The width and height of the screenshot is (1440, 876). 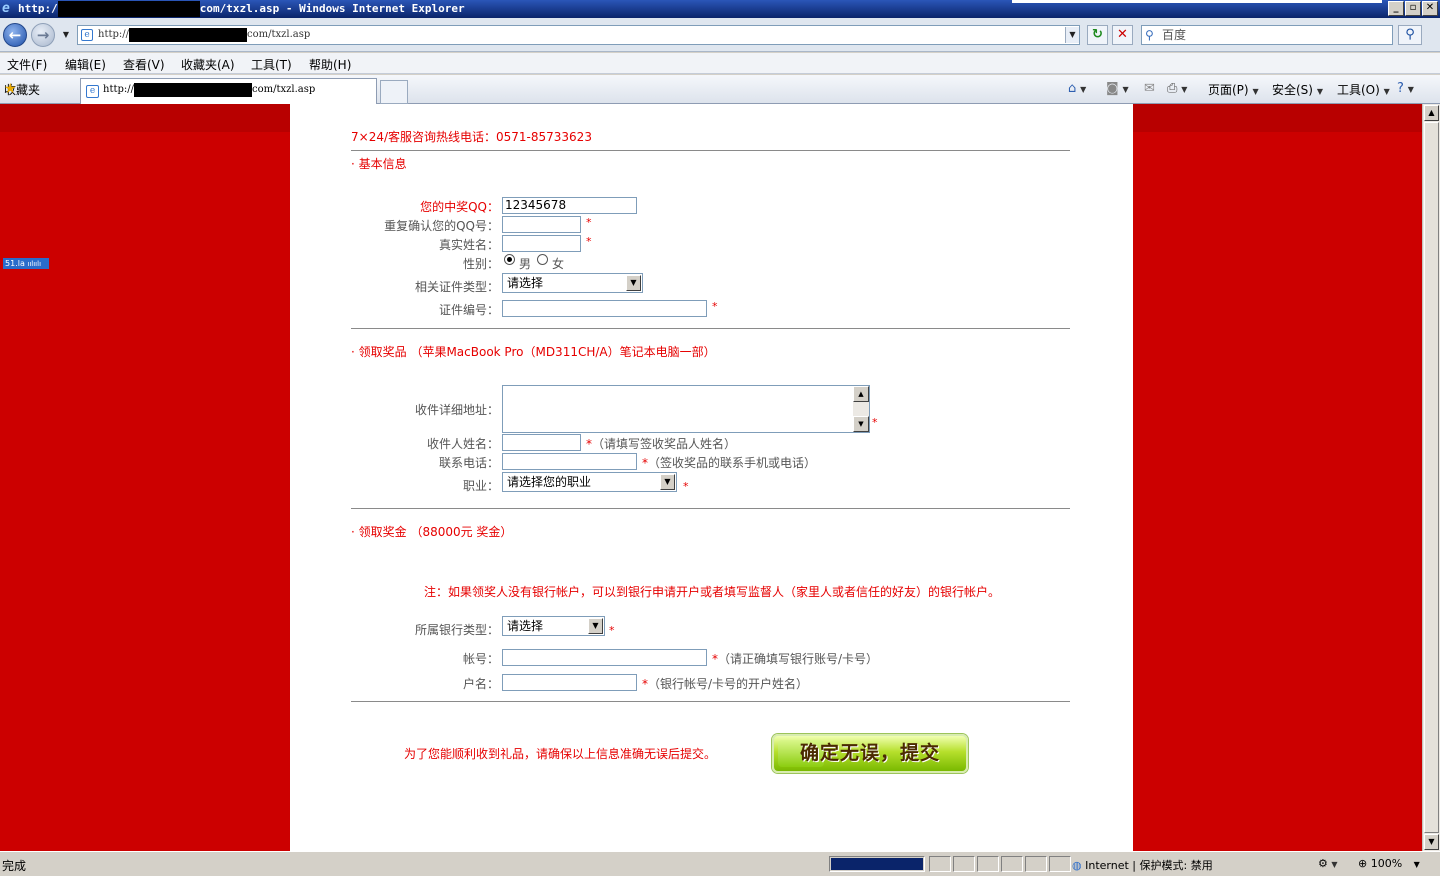 What do you see at coordinates (15, 35) in the screenshot?
I see `back-button: ←` at bounding box center [15, 35].